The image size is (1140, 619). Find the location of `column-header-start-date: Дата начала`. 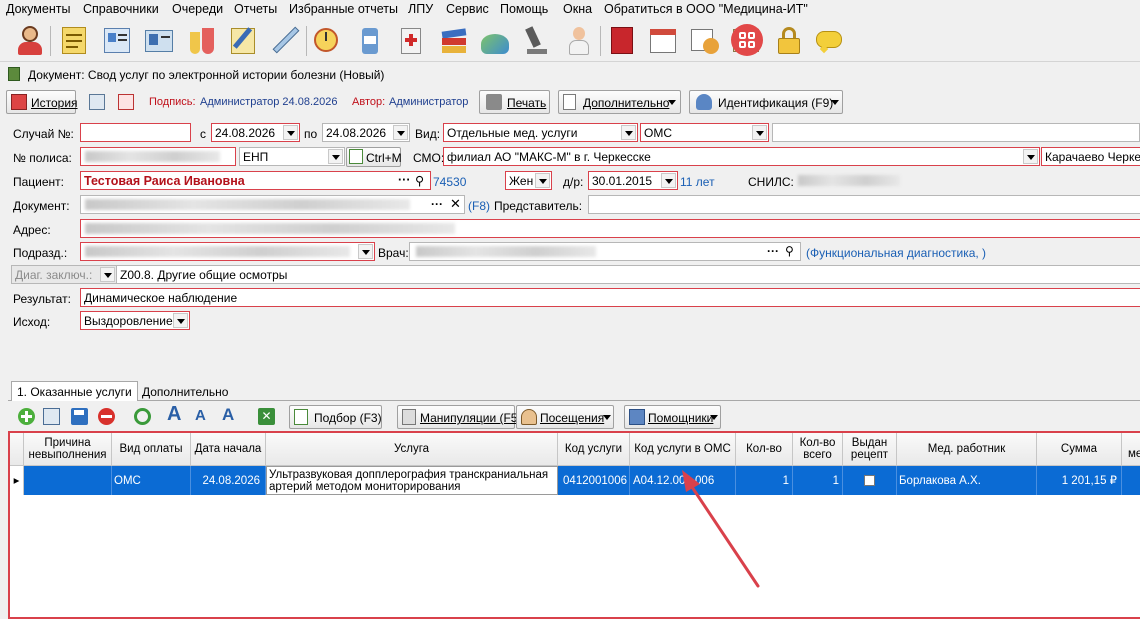

column-header-start-date: Дата начала is located at coordinates (228, 449).